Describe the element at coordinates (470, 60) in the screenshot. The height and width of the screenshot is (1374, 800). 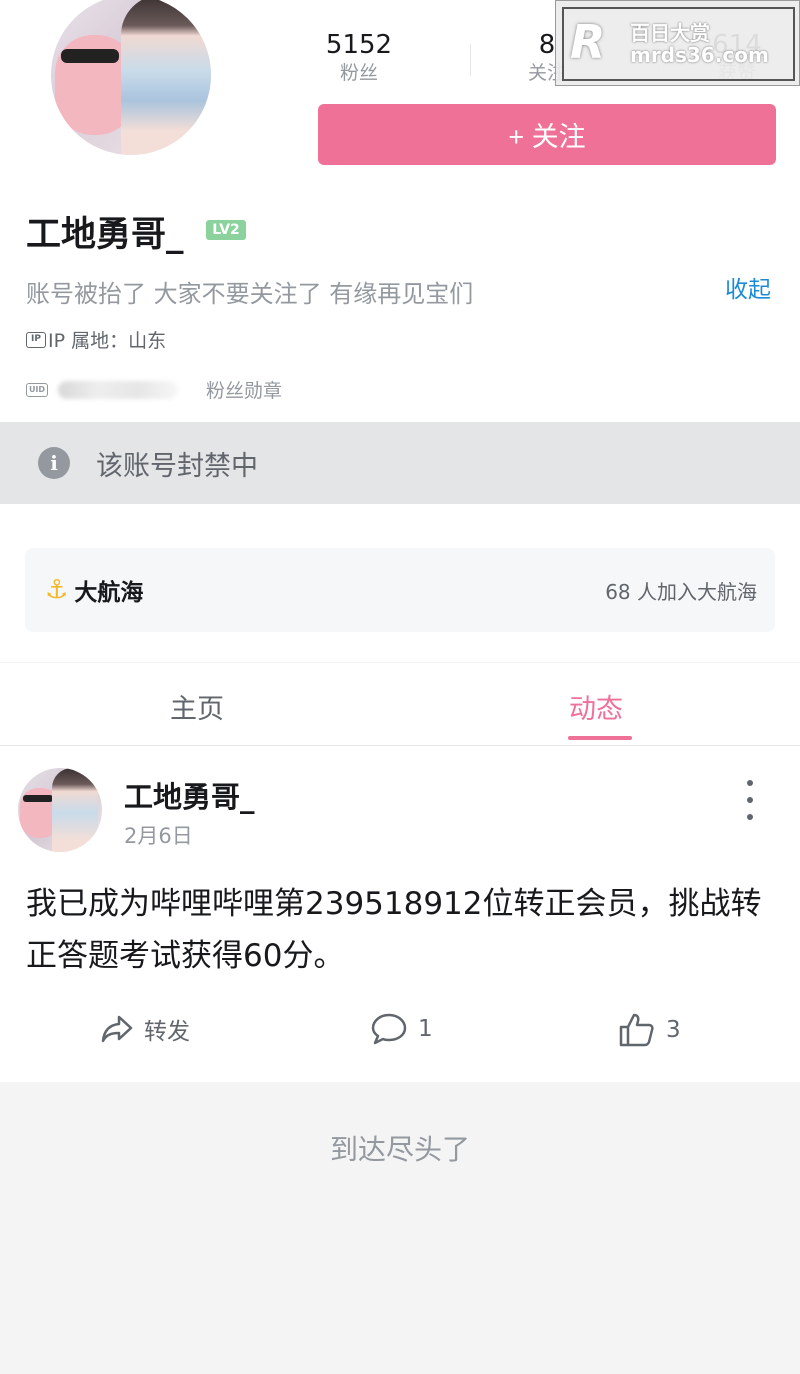
I see `stat-divider` at that location.